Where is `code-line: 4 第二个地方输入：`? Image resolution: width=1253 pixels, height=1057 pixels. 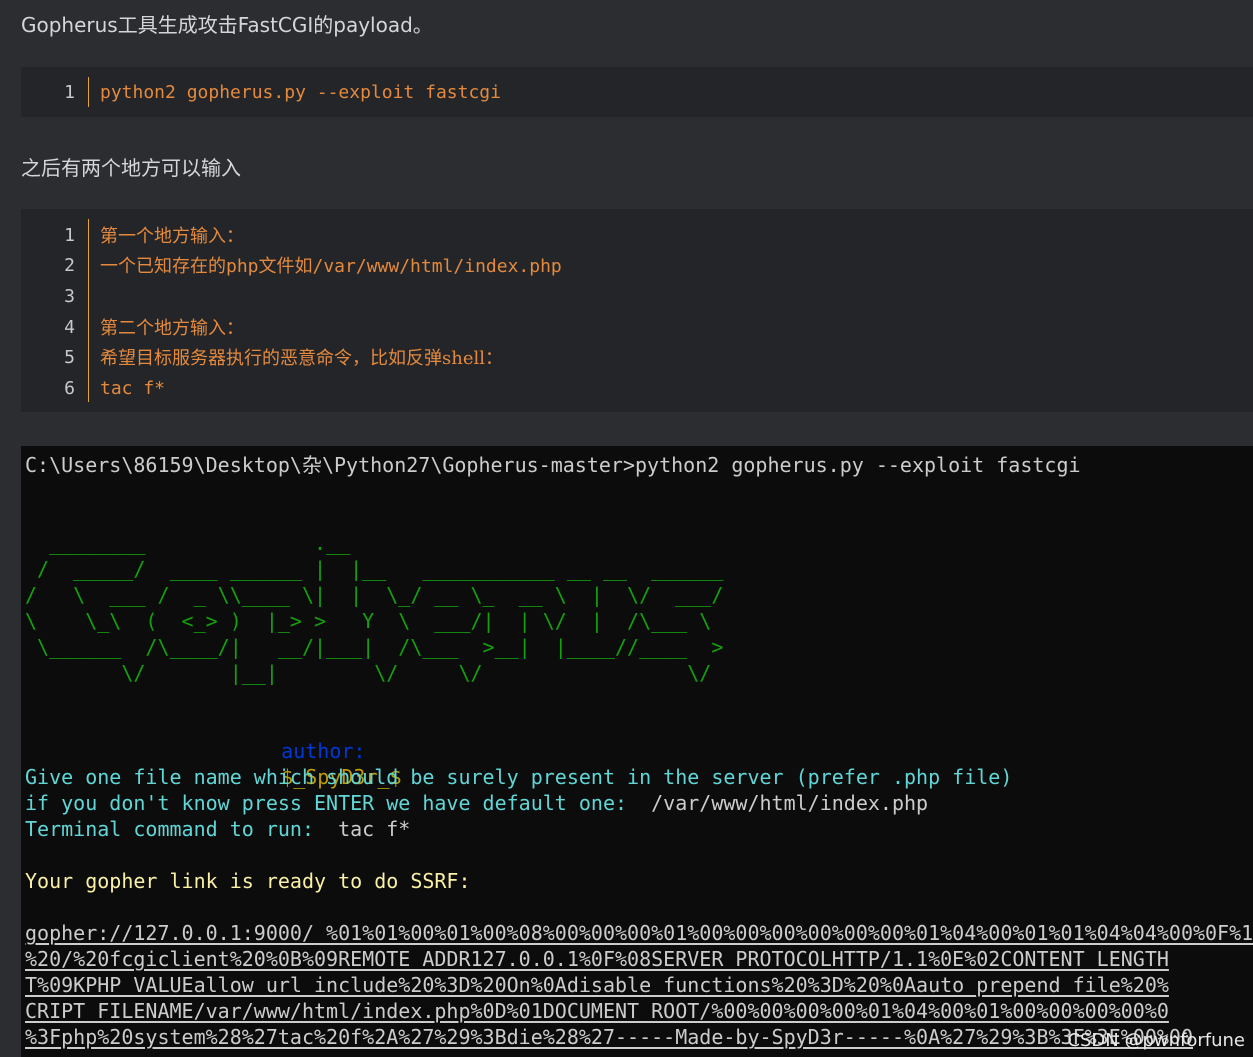
code-line: 4 第二个地方输入： is located at coordinates (132, 327).